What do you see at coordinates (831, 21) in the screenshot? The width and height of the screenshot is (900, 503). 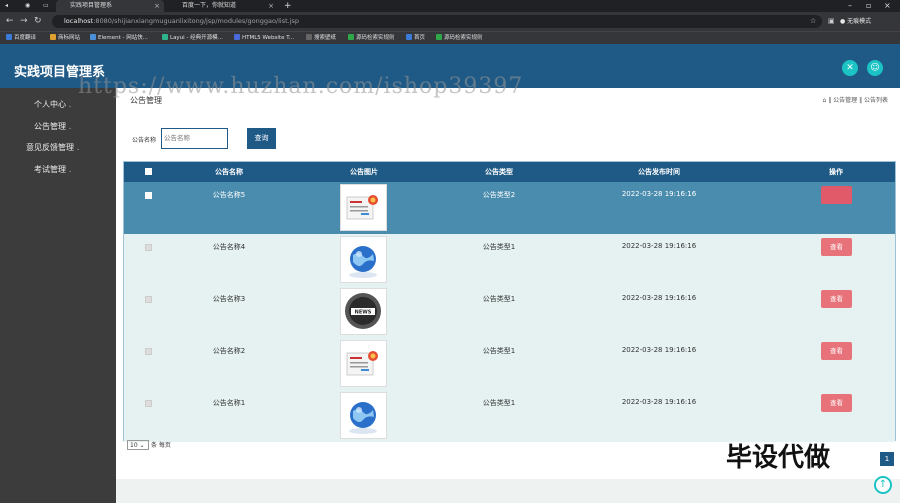 I see `extensions-icon: ▣` at bounding box center [831, 21].